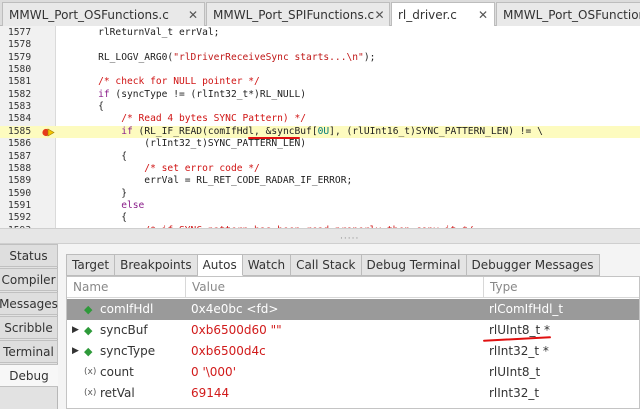 The image size is (640, 409). Describe the element at coordinates (20, 131) in the screenshot. I see `line-number: 1585` at that location.